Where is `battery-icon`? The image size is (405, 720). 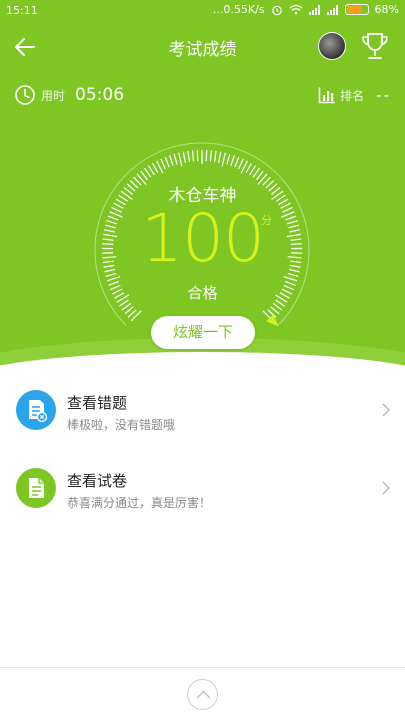 battery-icon is located at coordinates (356, 9).